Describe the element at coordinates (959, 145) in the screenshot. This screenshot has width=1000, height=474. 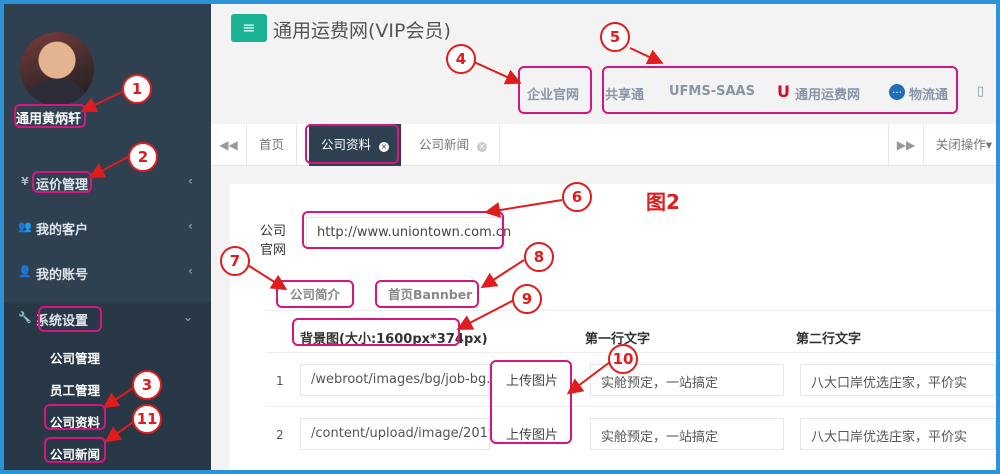
I see `close-operations-dropdown: 关闭操作▾` at that location.